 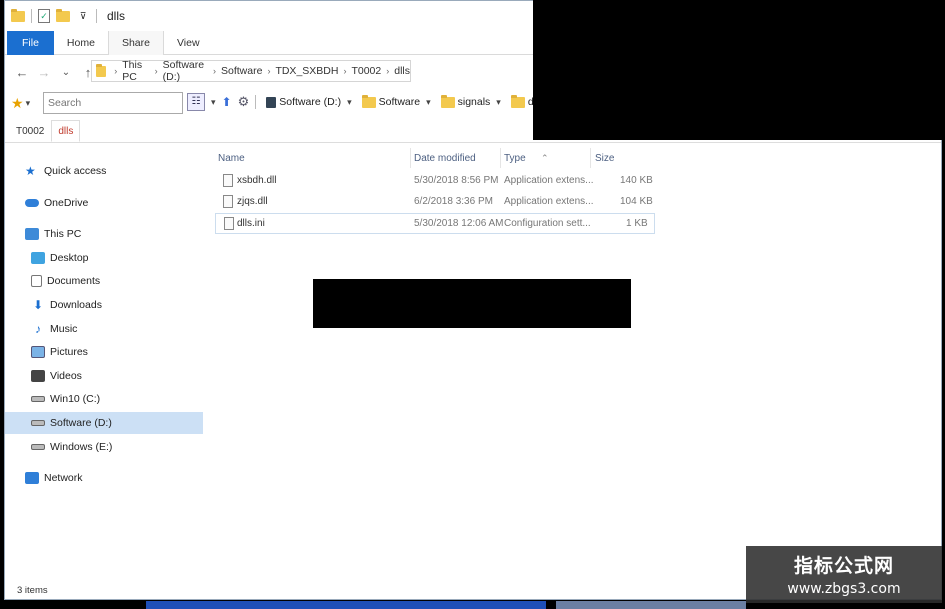 What do you see at coordinates (445, 158) in the screenshot?
I see `column-header-date-modified: Date modified` at bounding box center [445, 158].